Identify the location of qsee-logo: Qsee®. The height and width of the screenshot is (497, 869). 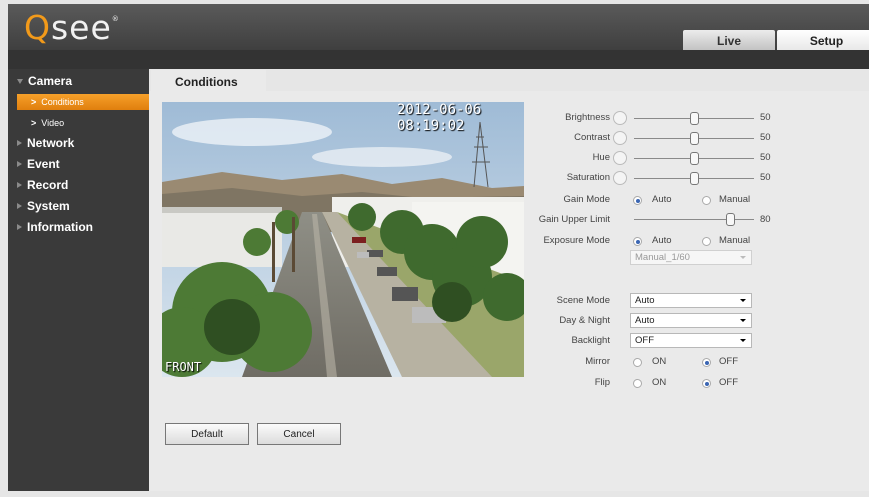
(72, 27).